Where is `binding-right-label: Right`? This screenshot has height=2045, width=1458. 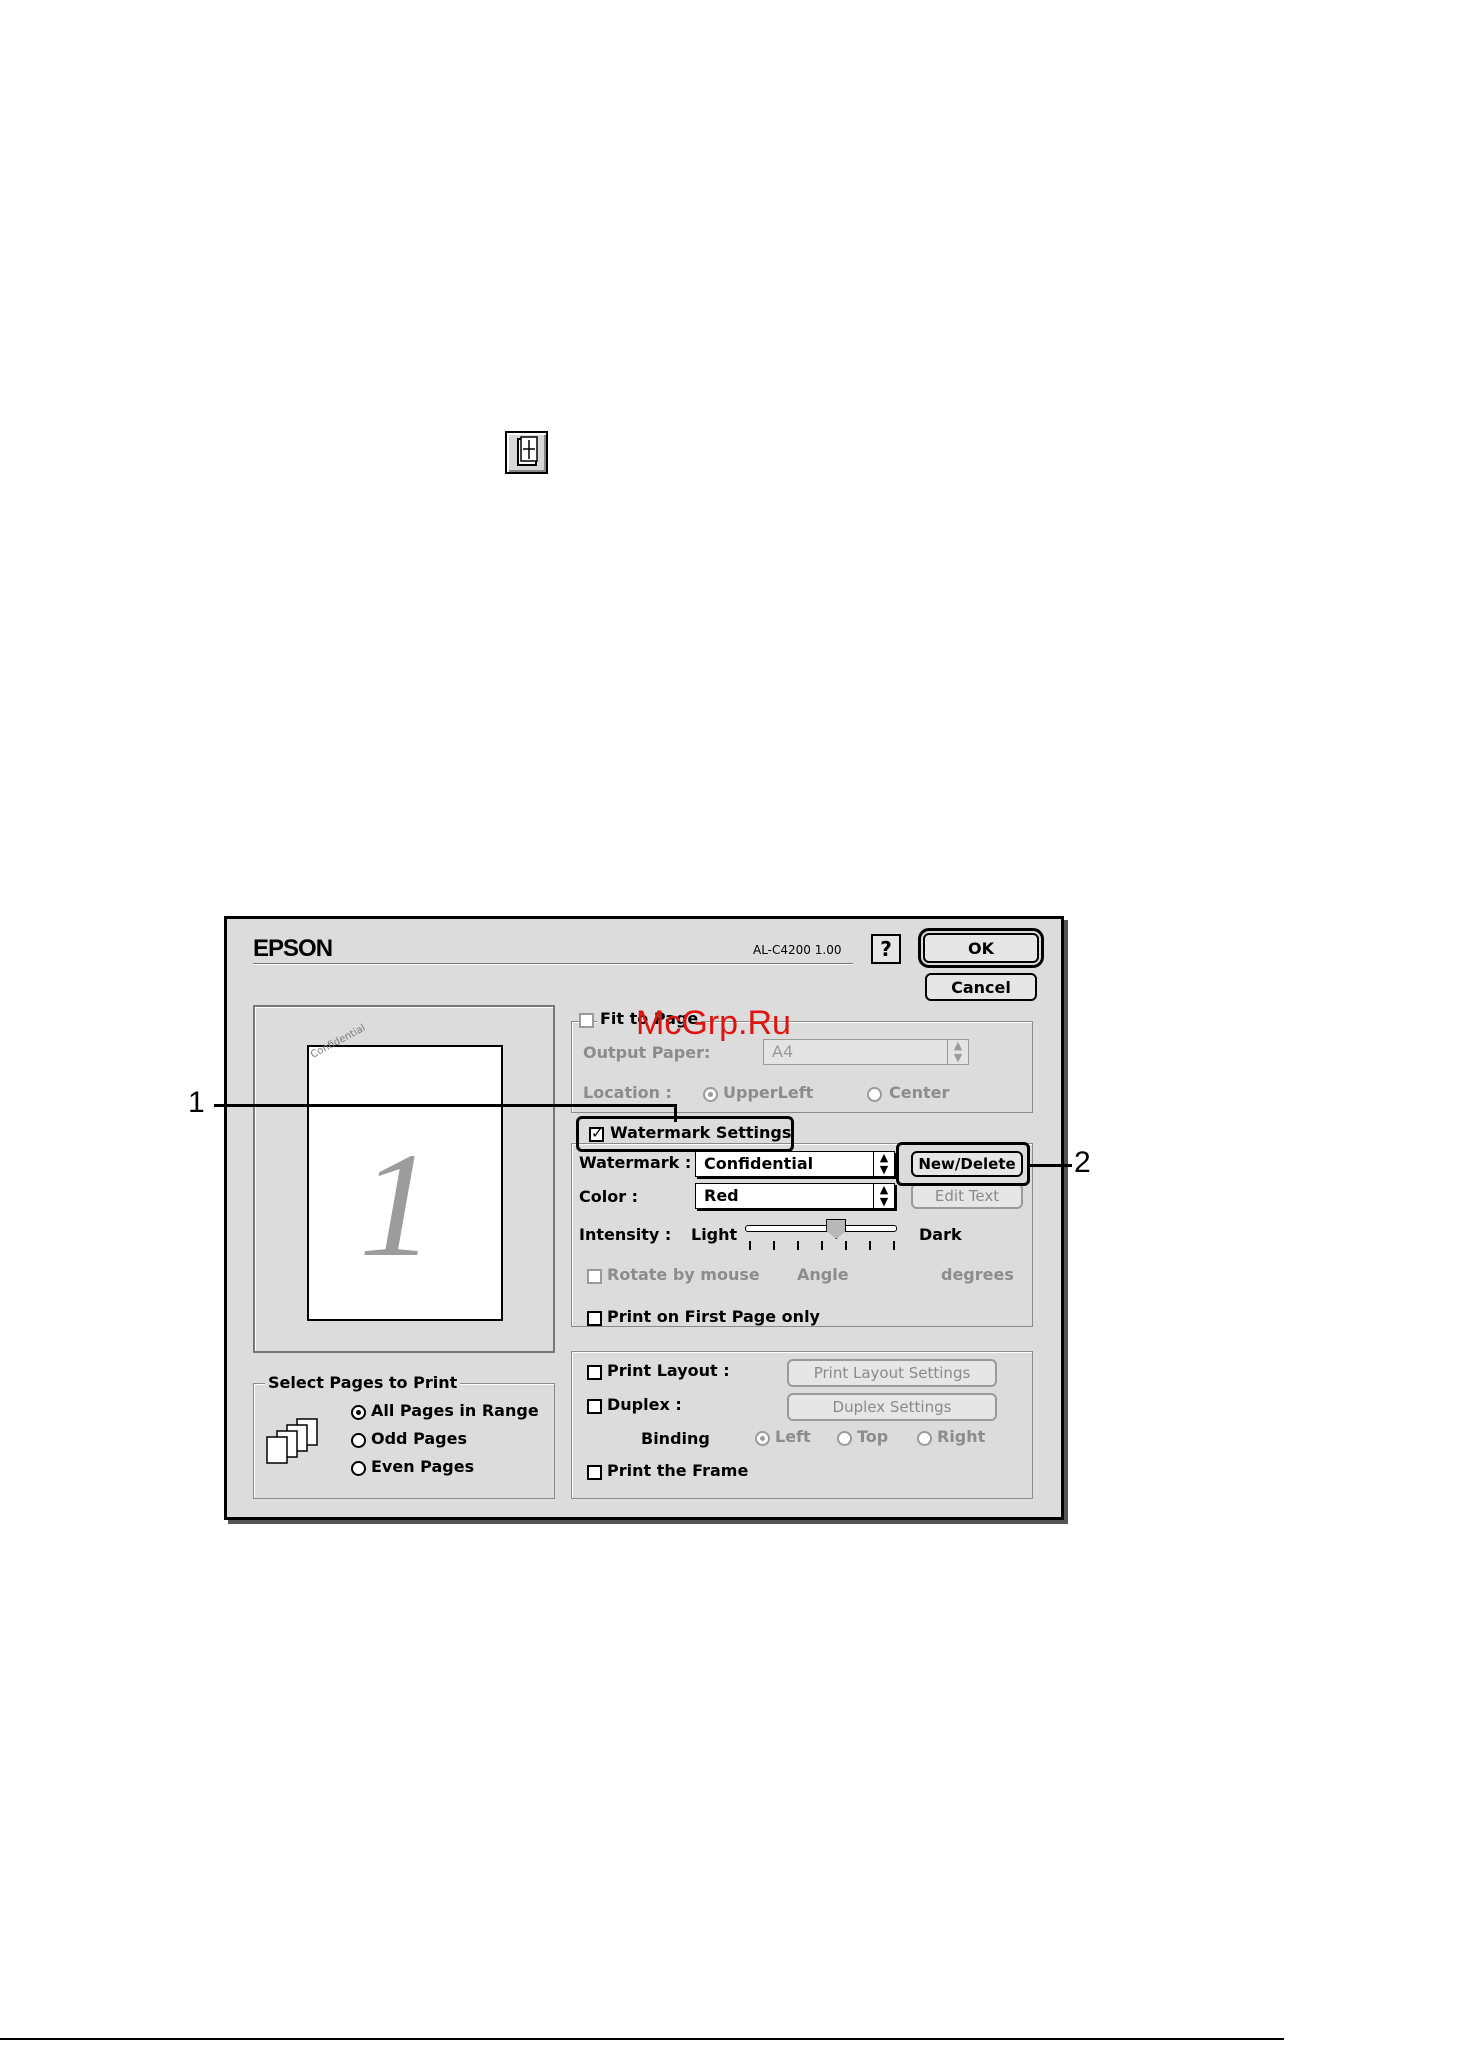
binding-right-label: Right is located at coordinates (961, 1436).